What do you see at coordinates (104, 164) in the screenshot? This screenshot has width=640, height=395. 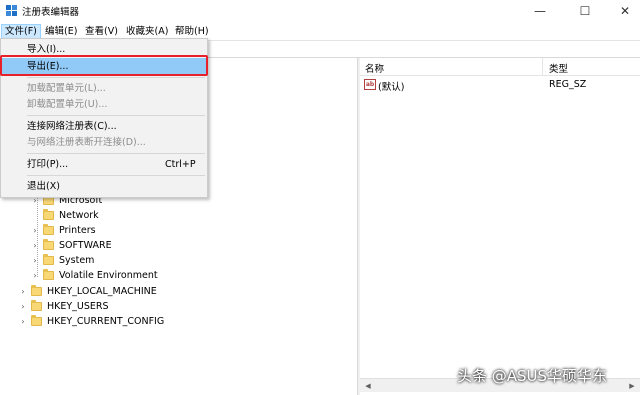 I see `menu-item-print: 打印(P)... Ctrl+P` at bounding box center [104, 164].